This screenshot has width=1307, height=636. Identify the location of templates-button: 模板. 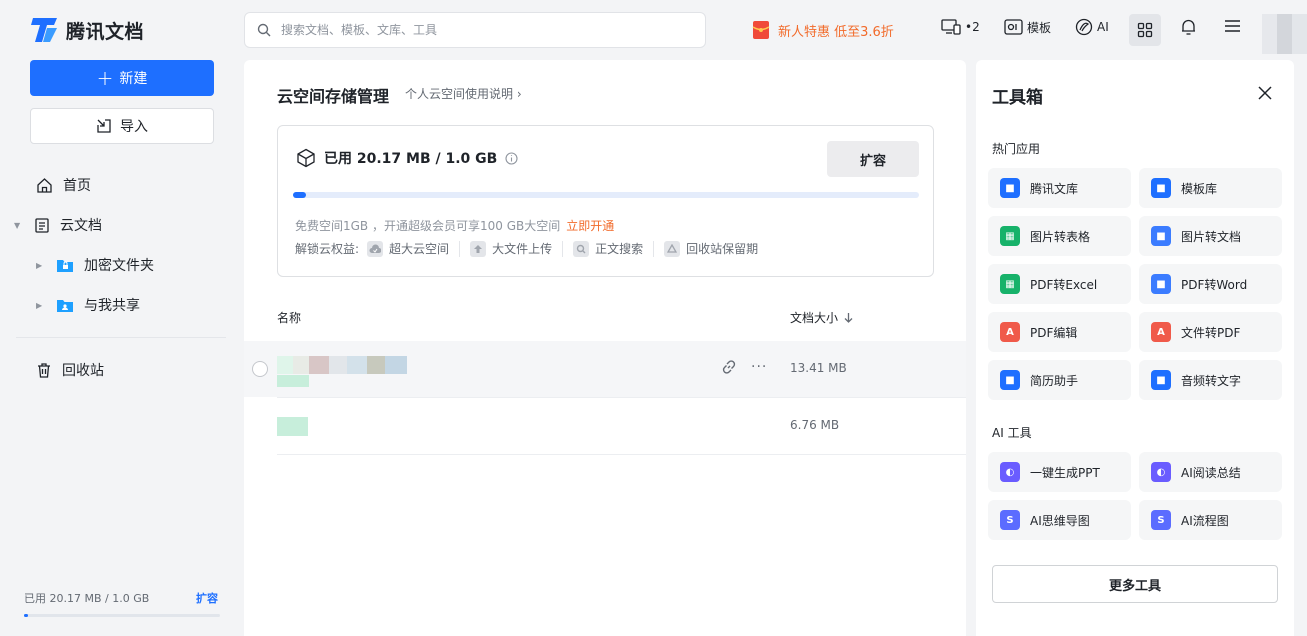
(1027, 27).